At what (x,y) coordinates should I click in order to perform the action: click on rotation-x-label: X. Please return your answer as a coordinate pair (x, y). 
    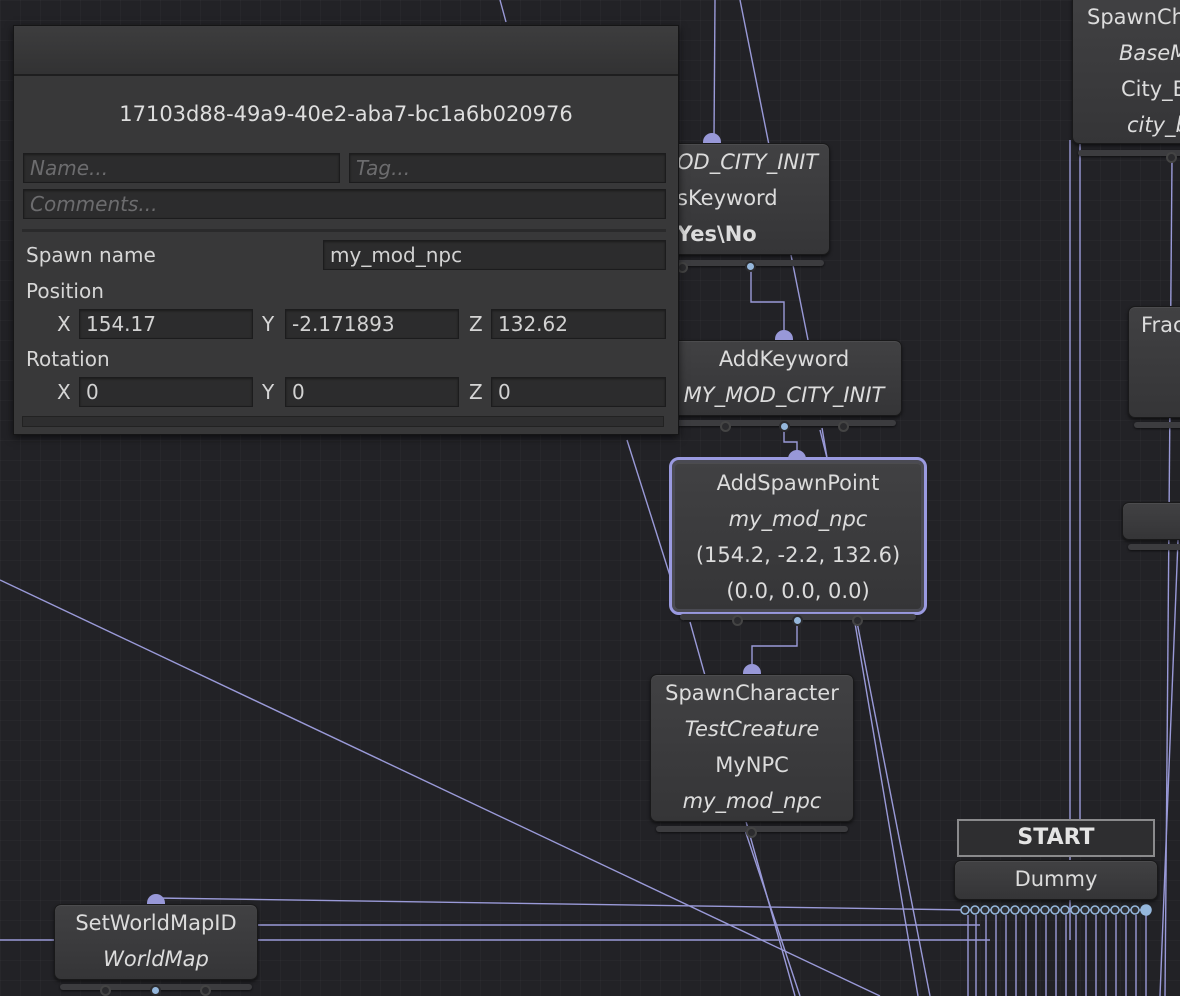
    Looking at the image, I should click on (64, 392).